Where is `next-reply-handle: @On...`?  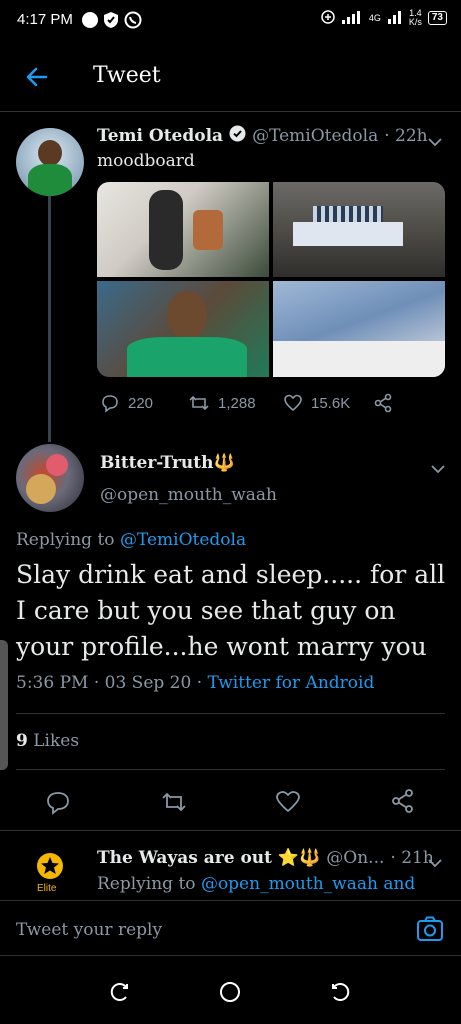 next-reply-handle: @On... is located at coordinates (355, 858).